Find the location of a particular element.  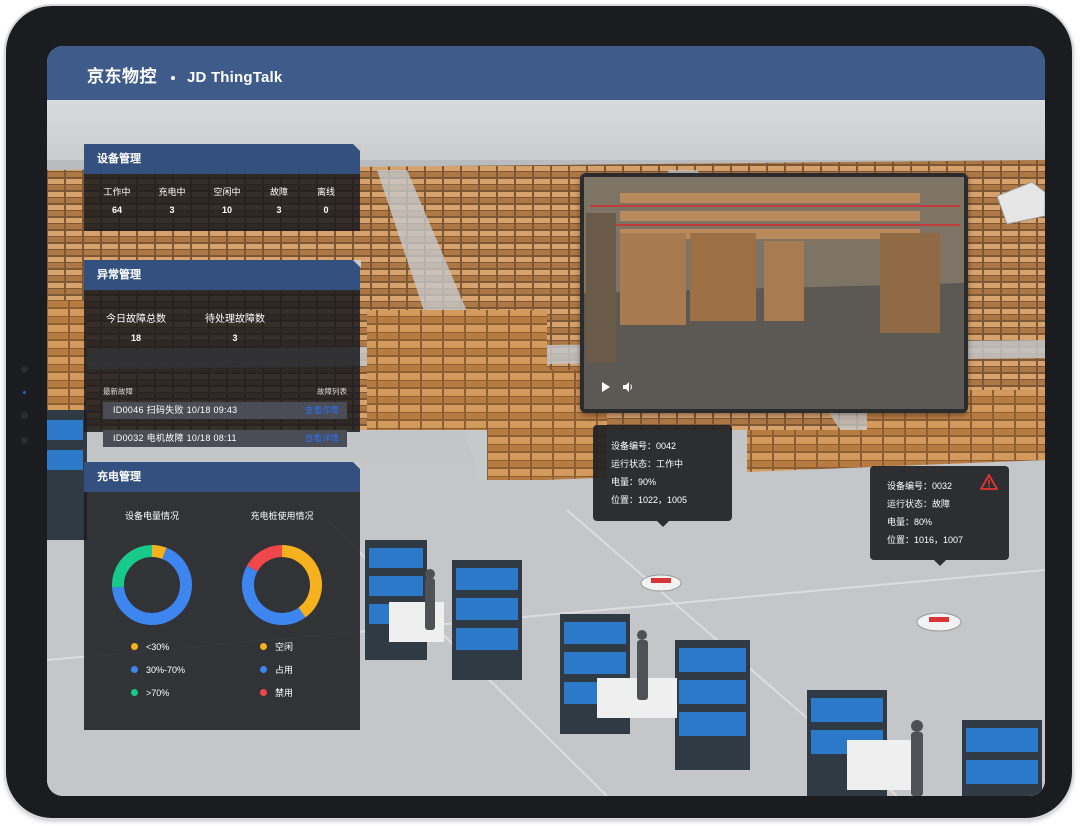

device-tooltip-0032: 设备编号：0032 运行状态：故障 电量：80% 位置：1016，1007 is located at coordinates (939, 516).